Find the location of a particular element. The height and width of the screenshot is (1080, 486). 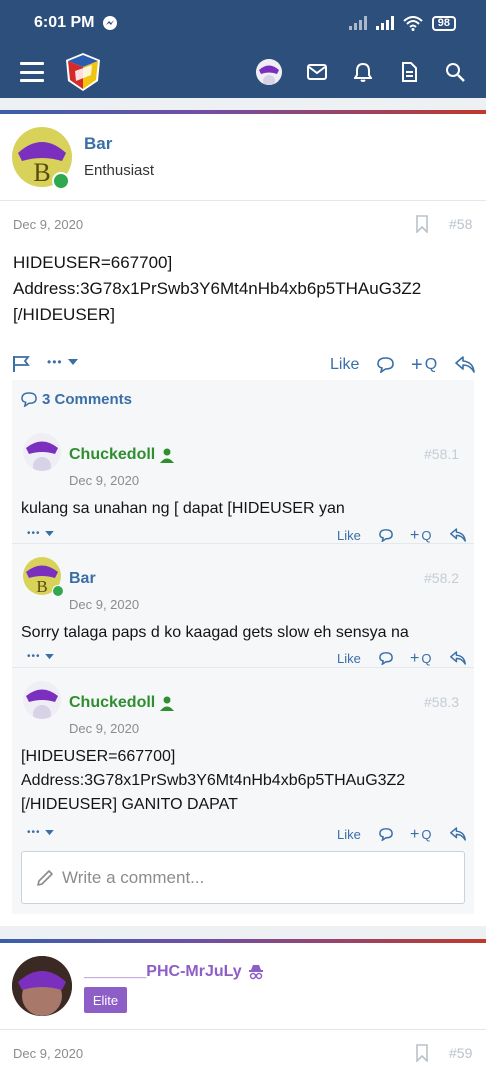

pencil-icon is located at coordinates (45, 877).